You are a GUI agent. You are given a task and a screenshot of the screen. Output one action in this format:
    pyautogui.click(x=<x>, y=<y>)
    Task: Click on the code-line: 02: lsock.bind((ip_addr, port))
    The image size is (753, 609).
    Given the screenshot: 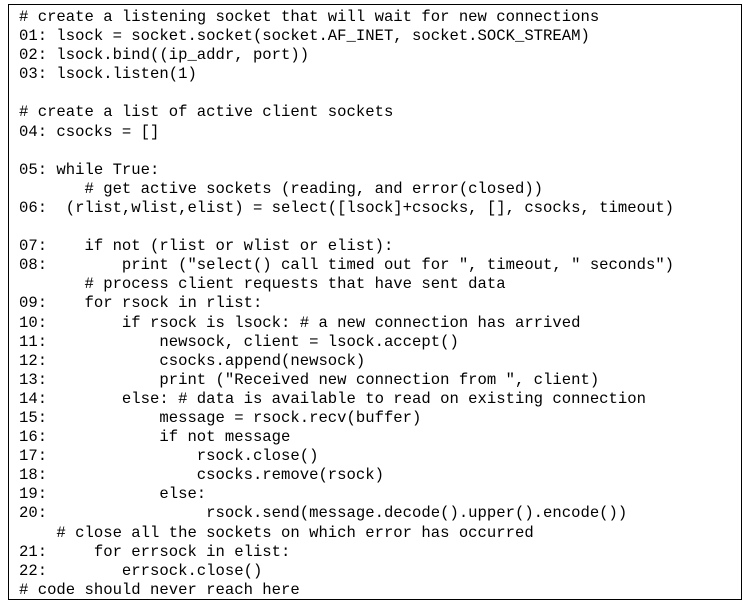 What is the action you would take?
    pyautogui.click(x=164, y=55)
    